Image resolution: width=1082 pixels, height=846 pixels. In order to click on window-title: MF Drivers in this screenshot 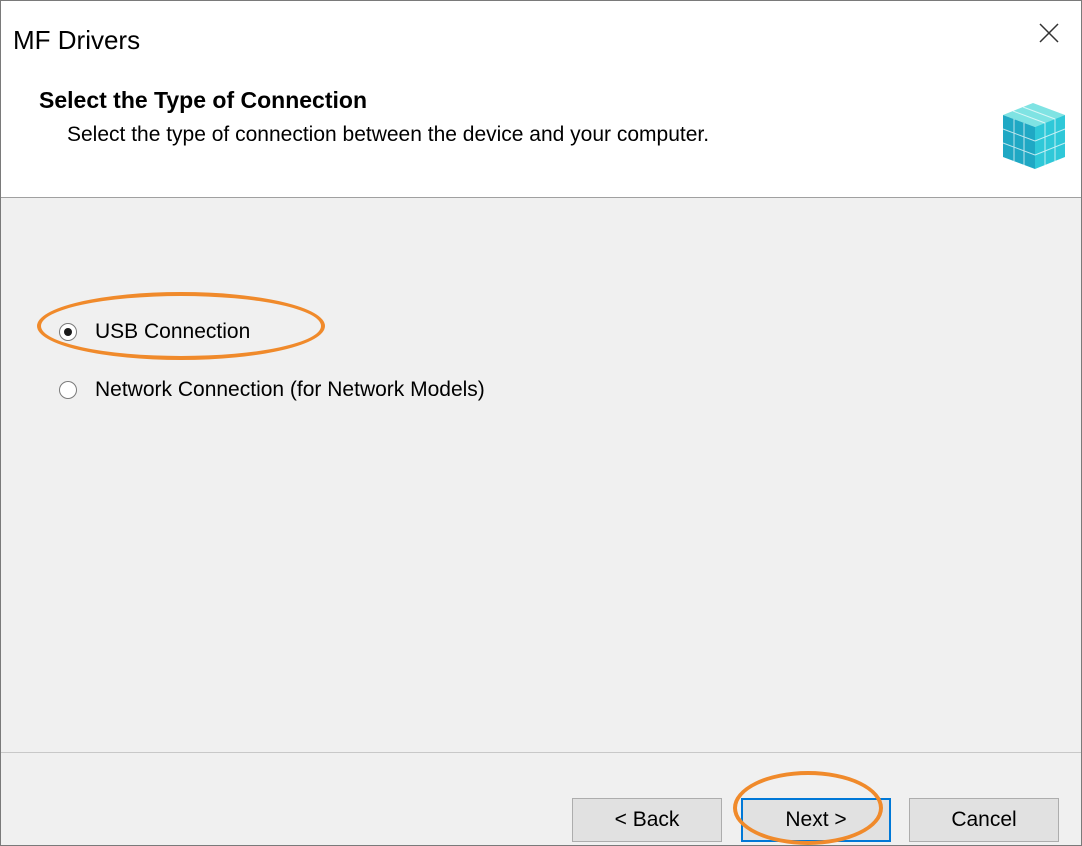, I will do `click(77, 40)`.